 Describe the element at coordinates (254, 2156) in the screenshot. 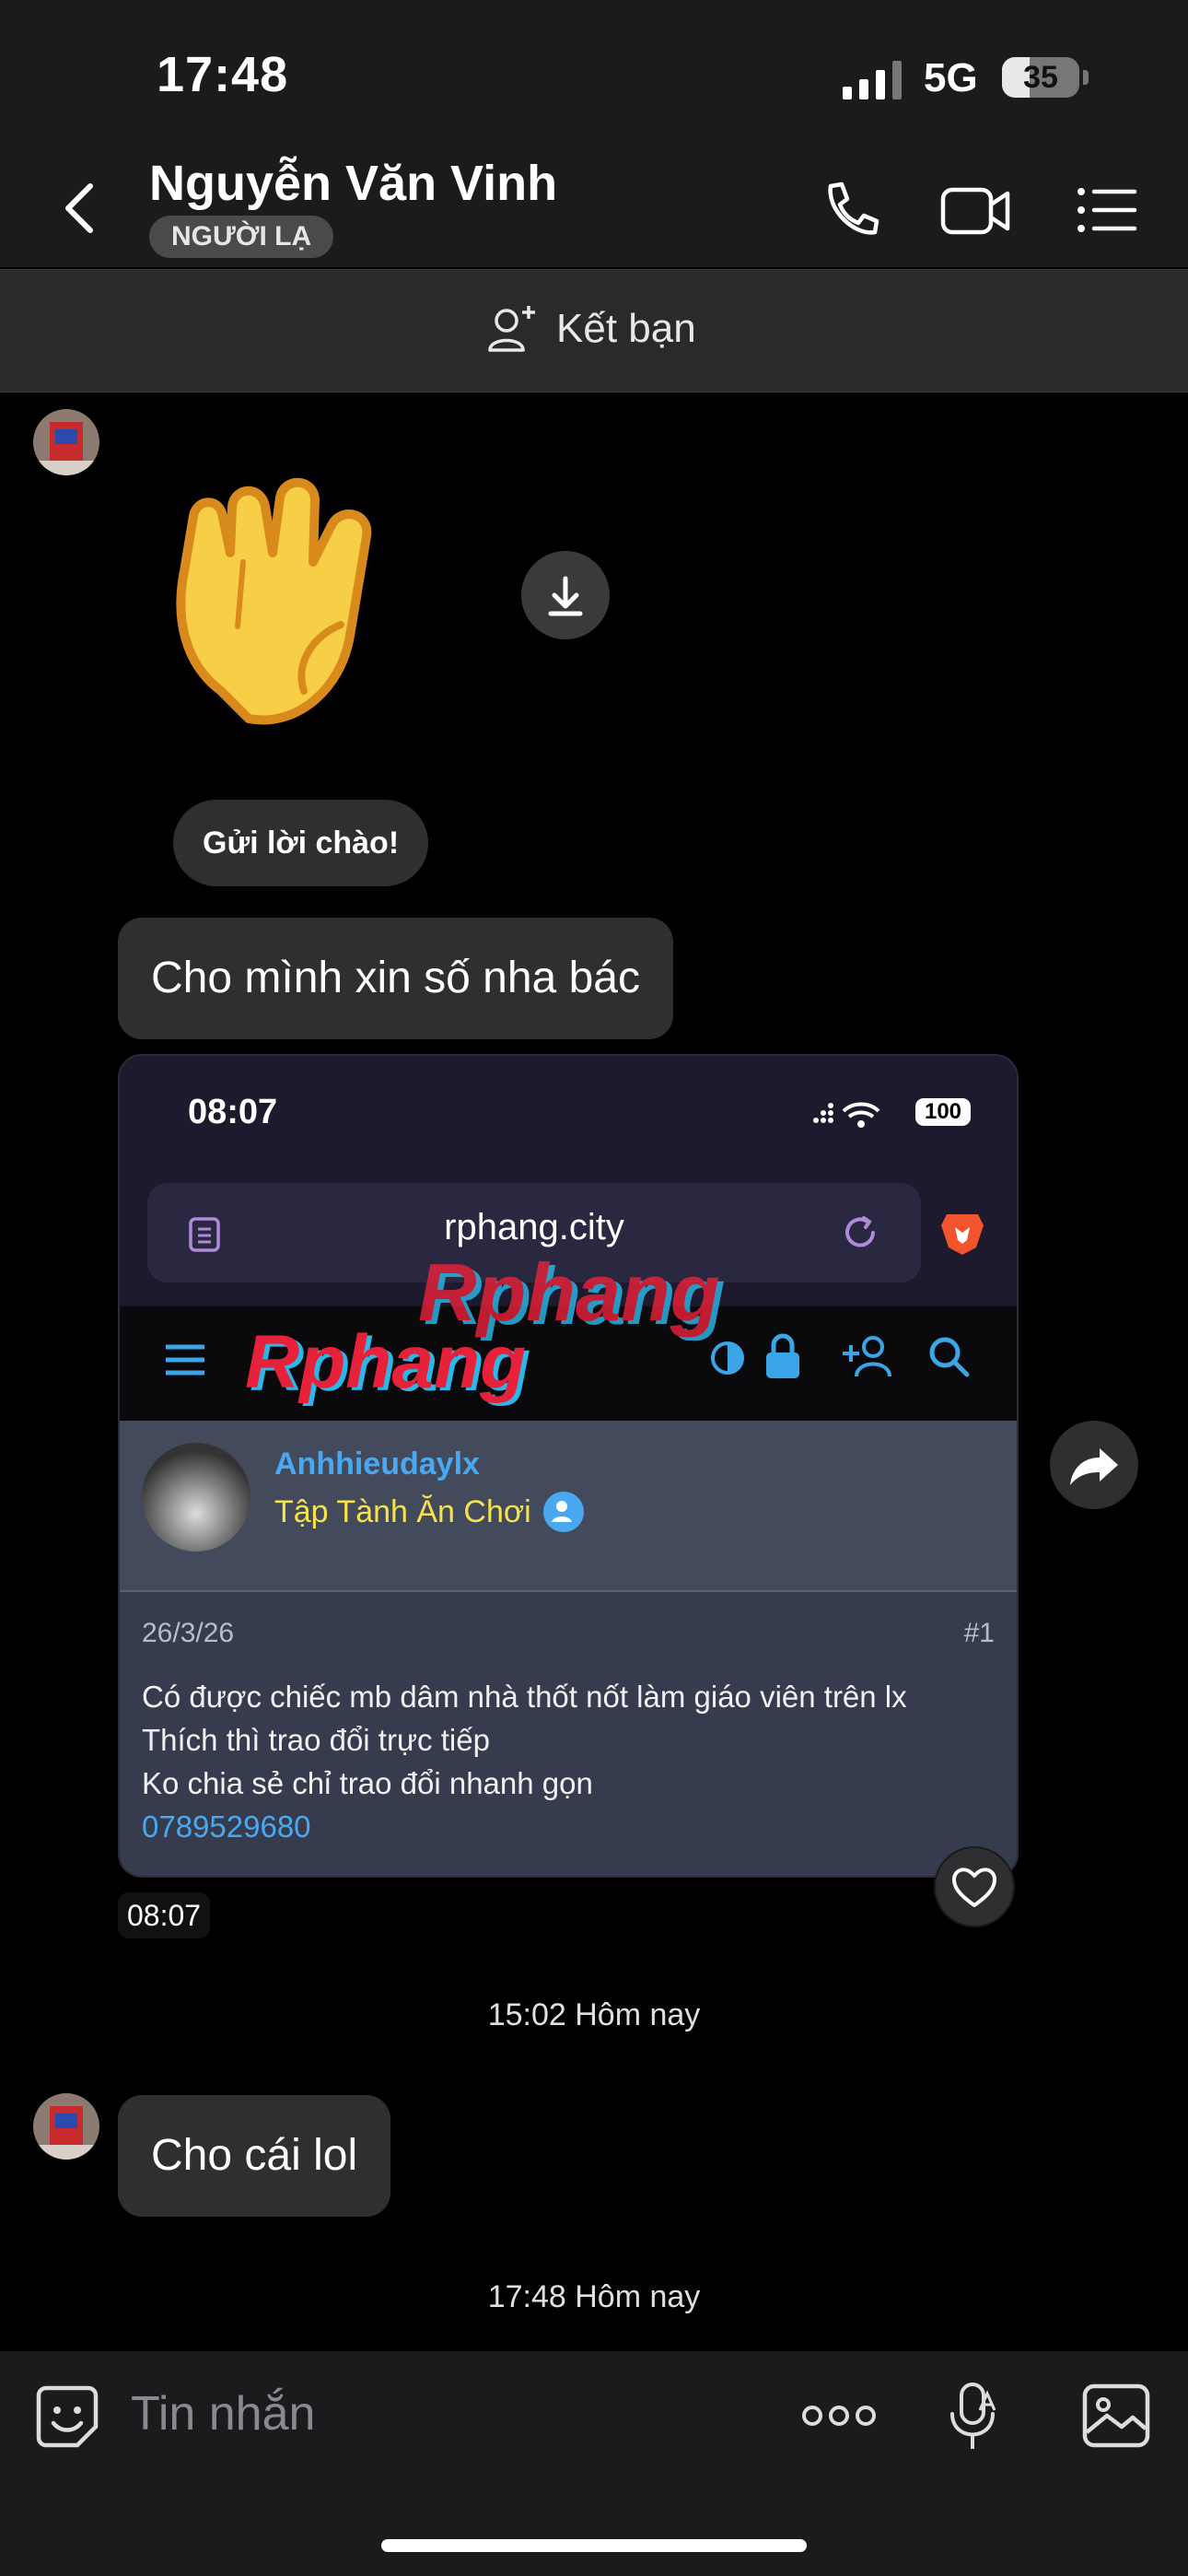

I see `message-bubble: Cho cái lol` at that location.